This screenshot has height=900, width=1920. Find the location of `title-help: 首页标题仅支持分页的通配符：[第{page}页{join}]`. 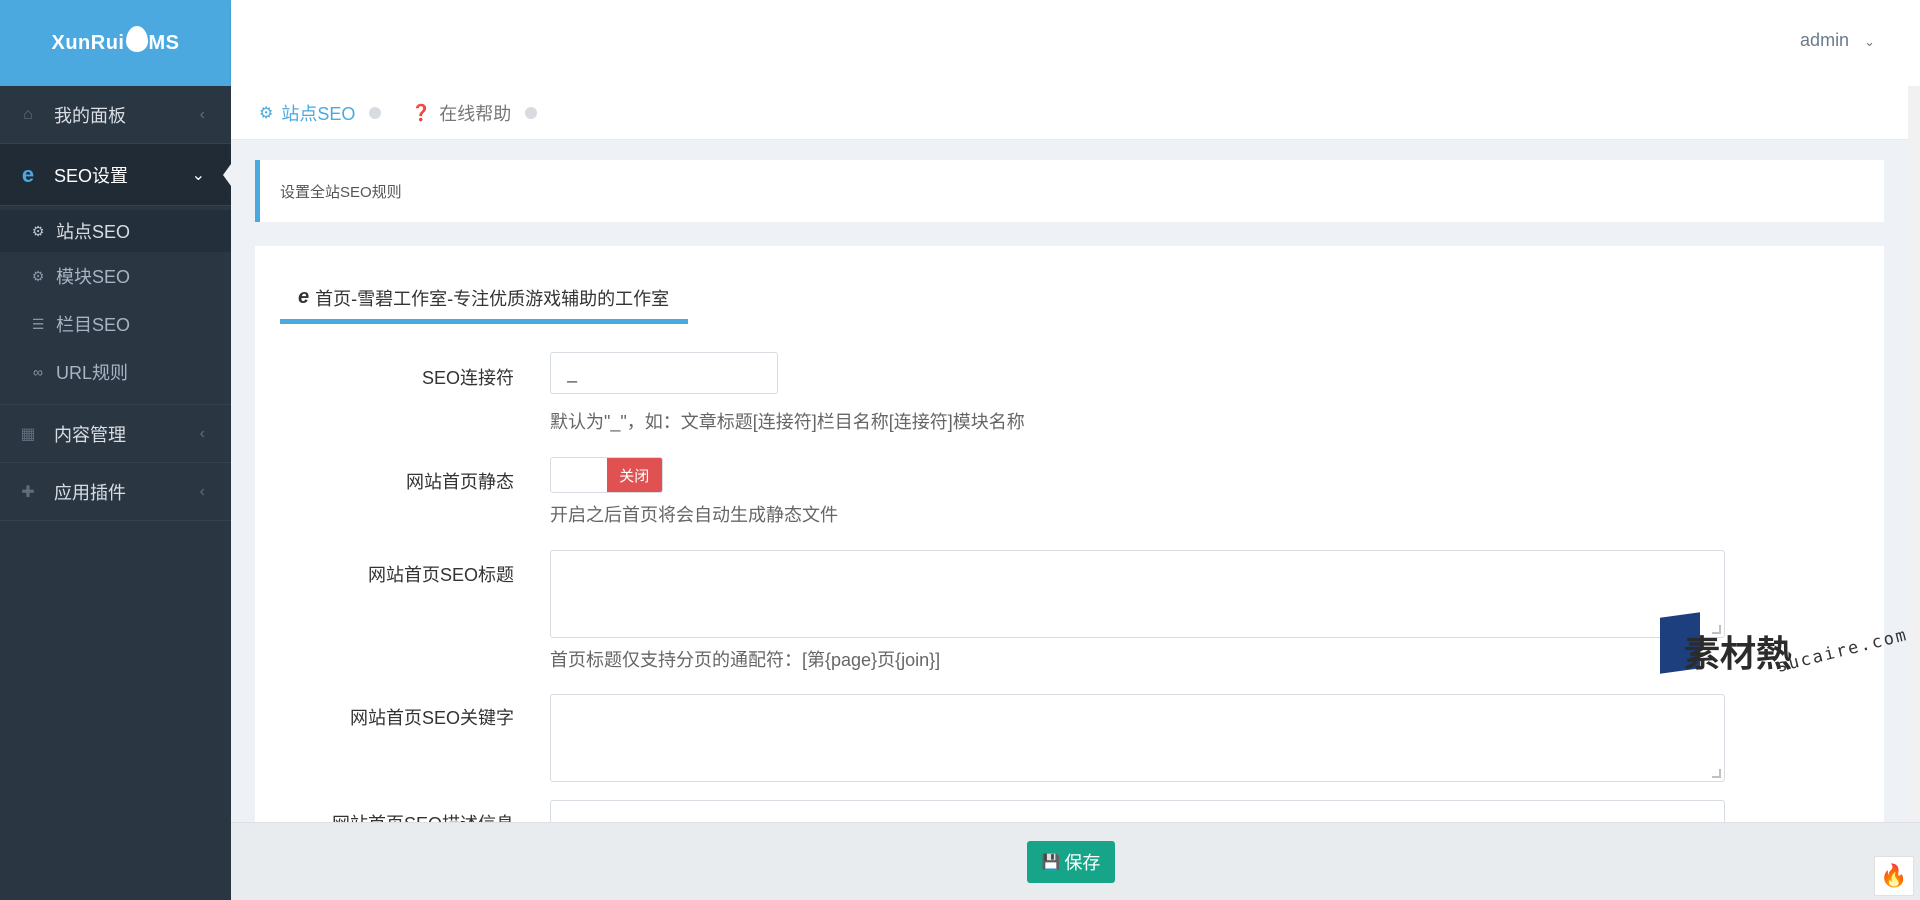

title-help: 首页标题仅支持分页的通配符：[第{page}页{join}] is located at coordinates (745, 660).